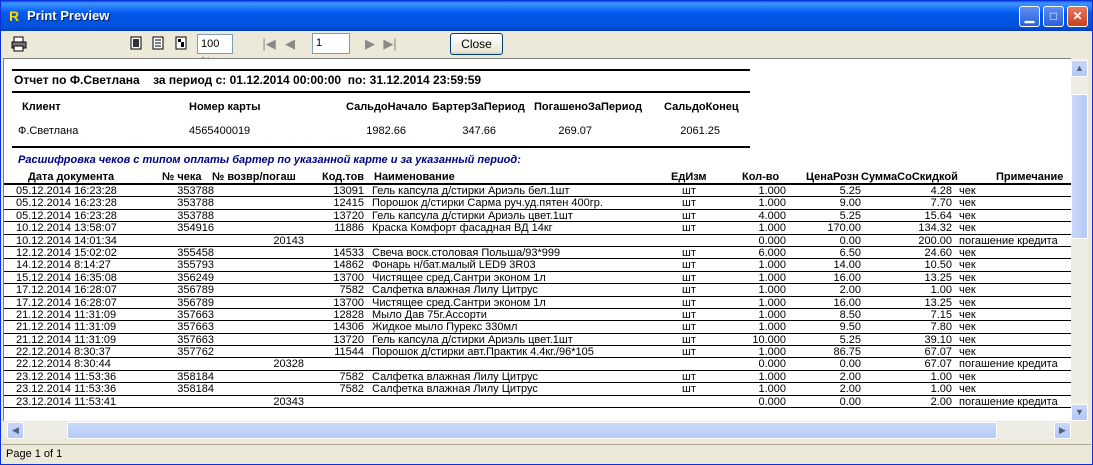 This screenshot has height=465, width=1093. What do you see at coordinates (850, 215) in the screenshot?
I see `cell-price: 5.25` at bounding box center [850, 215].